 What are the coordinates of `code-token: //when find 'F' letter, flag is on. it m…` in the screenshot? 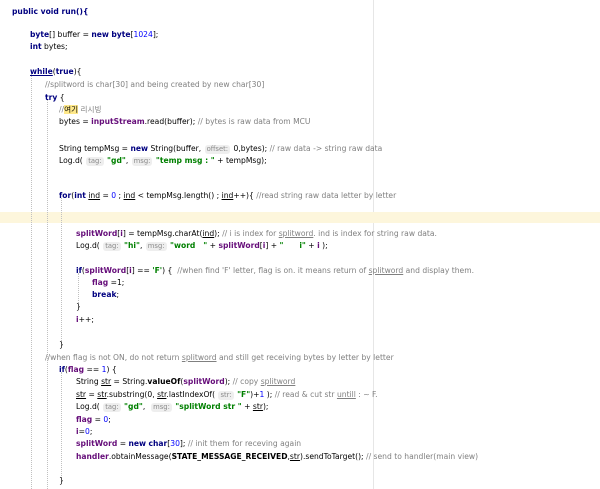 It's located at (273, 270).